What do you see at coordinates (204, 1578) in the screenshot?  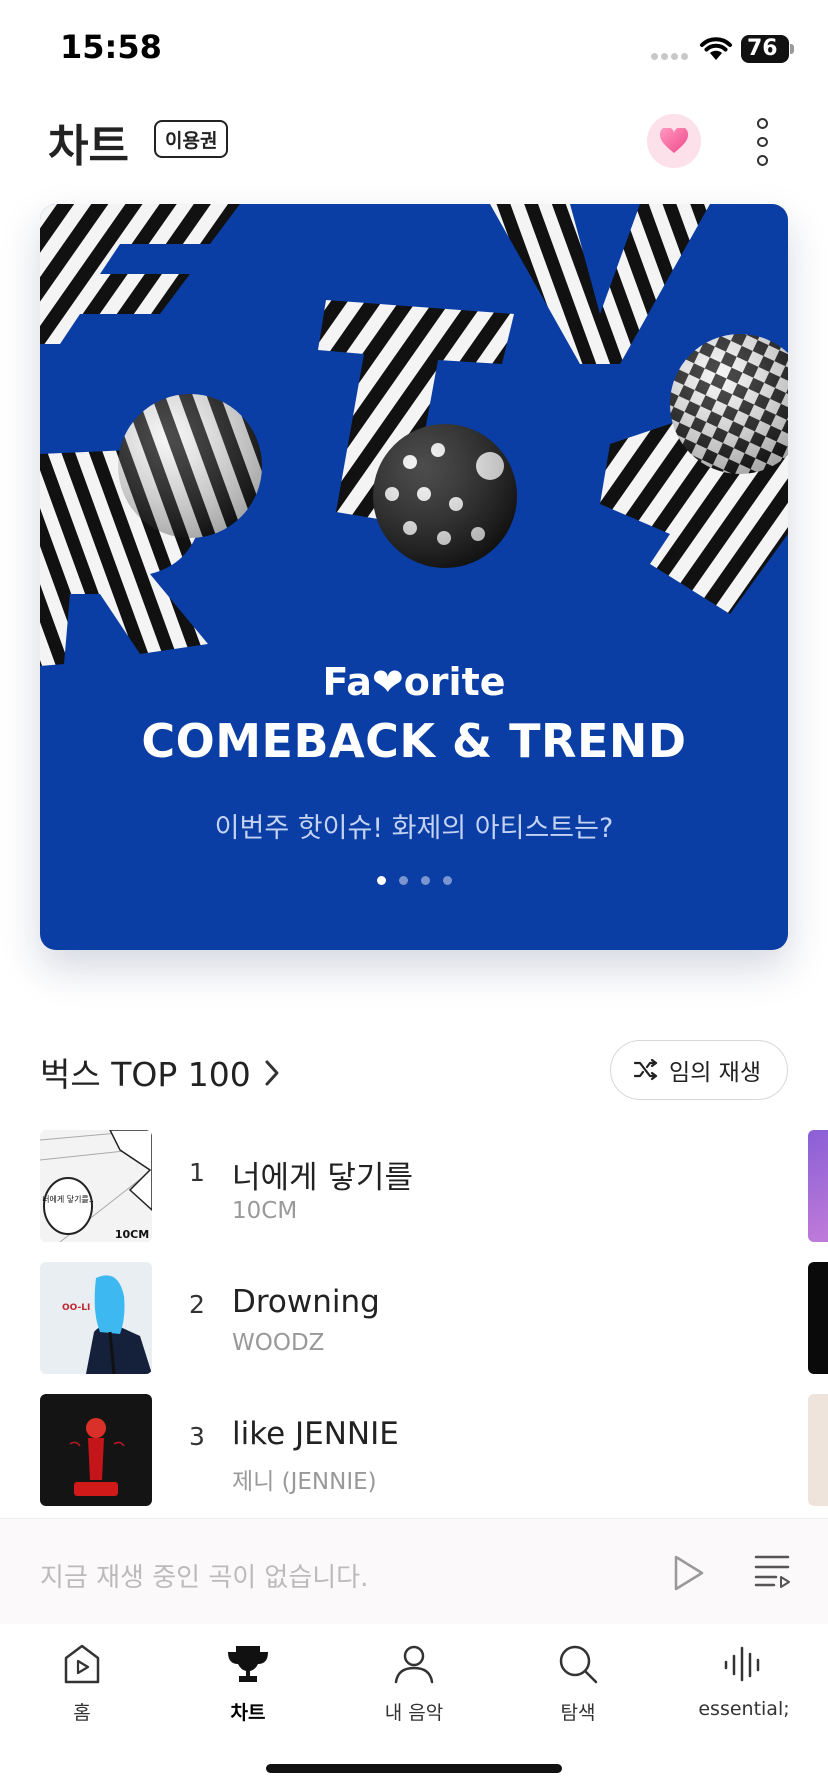 I see `now-playing-empty-text: 지금 재생 중인 곡이 없습니다.` at bounding box center [204, 1578].